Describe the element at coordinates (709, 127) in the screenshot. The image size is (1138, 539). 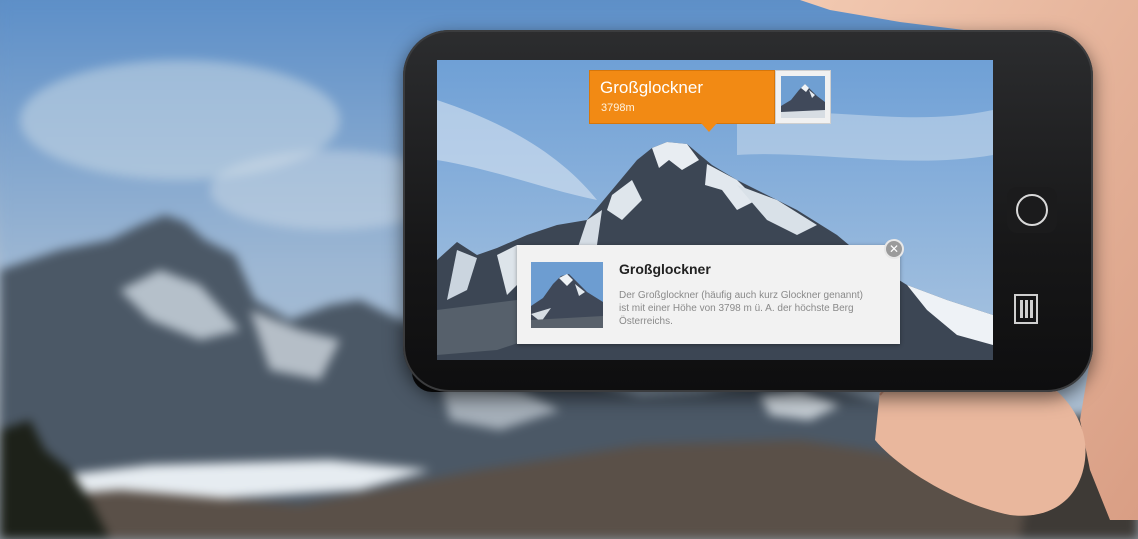
I see `ar-label-pointer` at that location.